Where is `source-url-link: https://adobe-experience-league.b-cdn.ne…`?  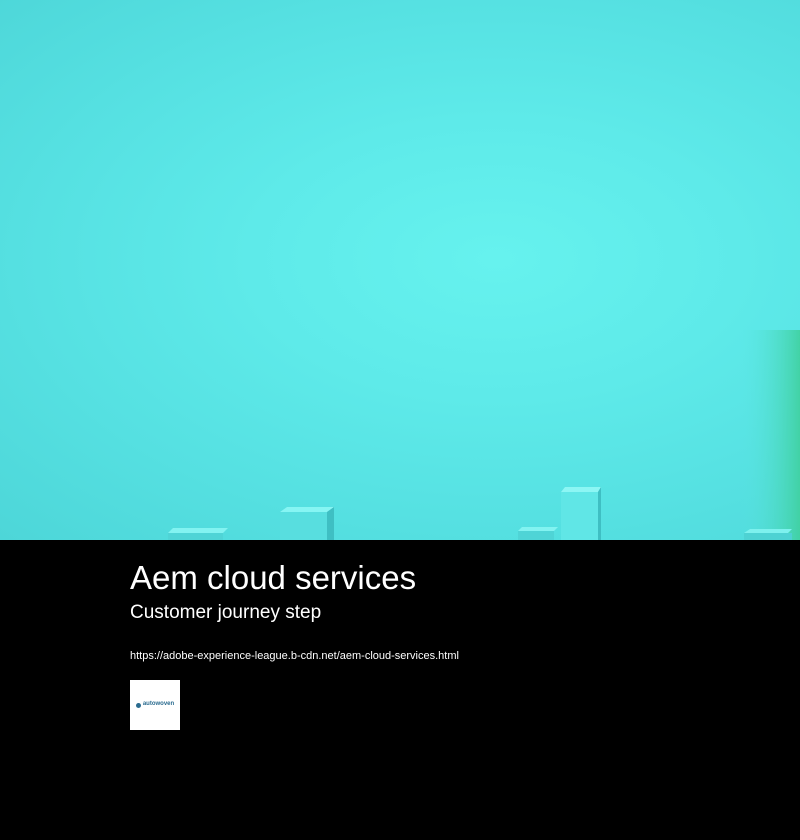
source-url-link: https://adobe-experience-league.b-cdn.ne… is located at coordinates (294, 656).